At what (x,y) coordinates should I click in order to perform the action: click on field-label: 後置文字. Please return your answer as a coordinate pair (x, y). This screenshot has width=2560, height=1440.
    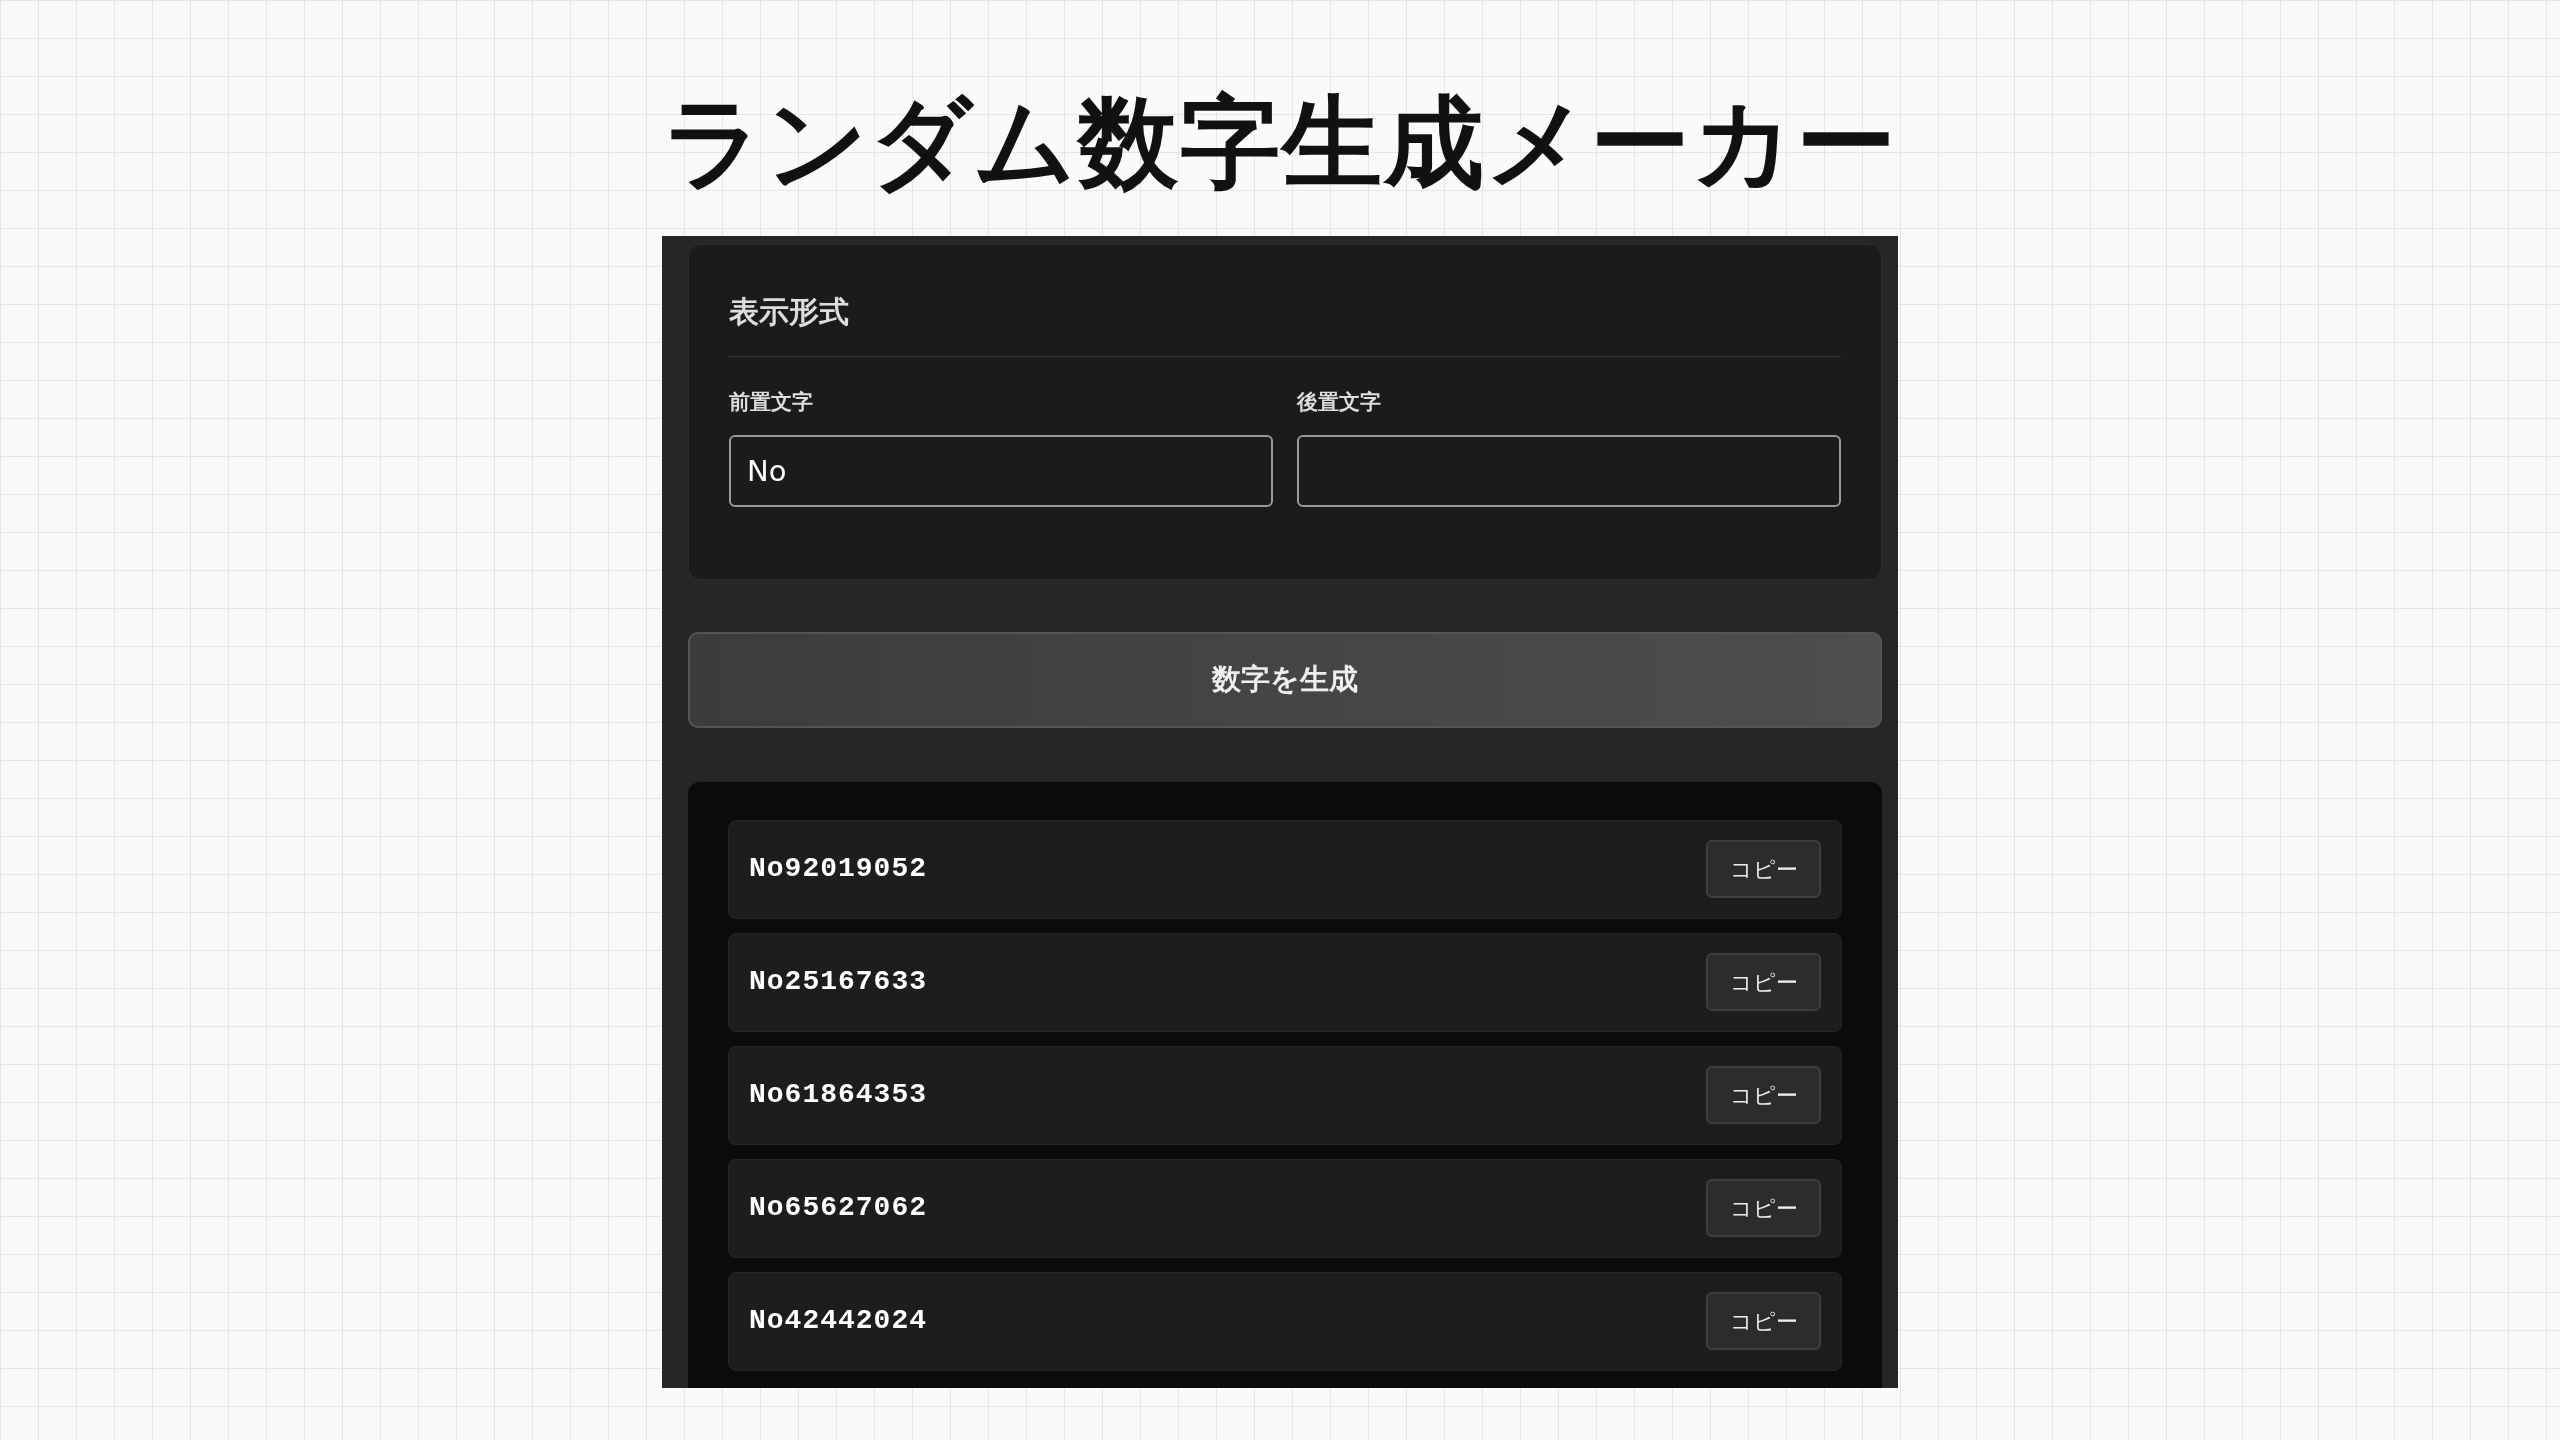
    Looking at the image, I should click on (1339, 402).